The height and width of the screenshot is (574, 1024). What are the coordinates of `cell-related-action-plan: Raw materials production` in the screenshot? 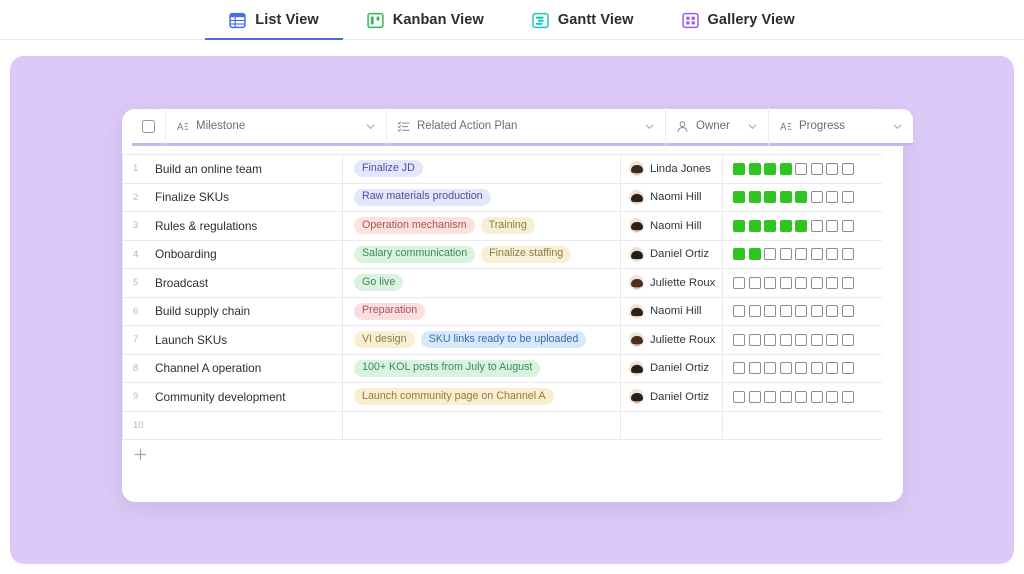 It's located at (482, 197).